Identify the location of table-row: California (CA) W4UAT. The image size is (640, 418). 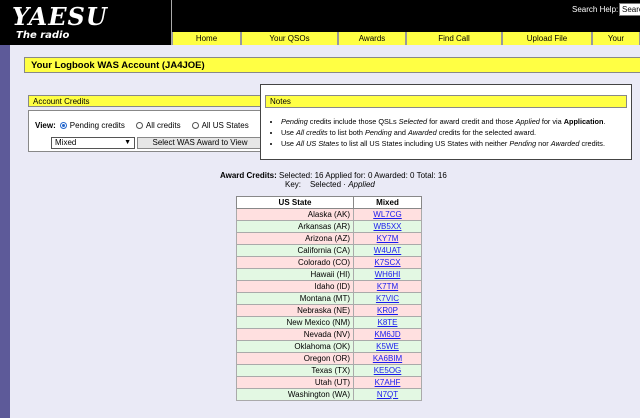
(329, 250).